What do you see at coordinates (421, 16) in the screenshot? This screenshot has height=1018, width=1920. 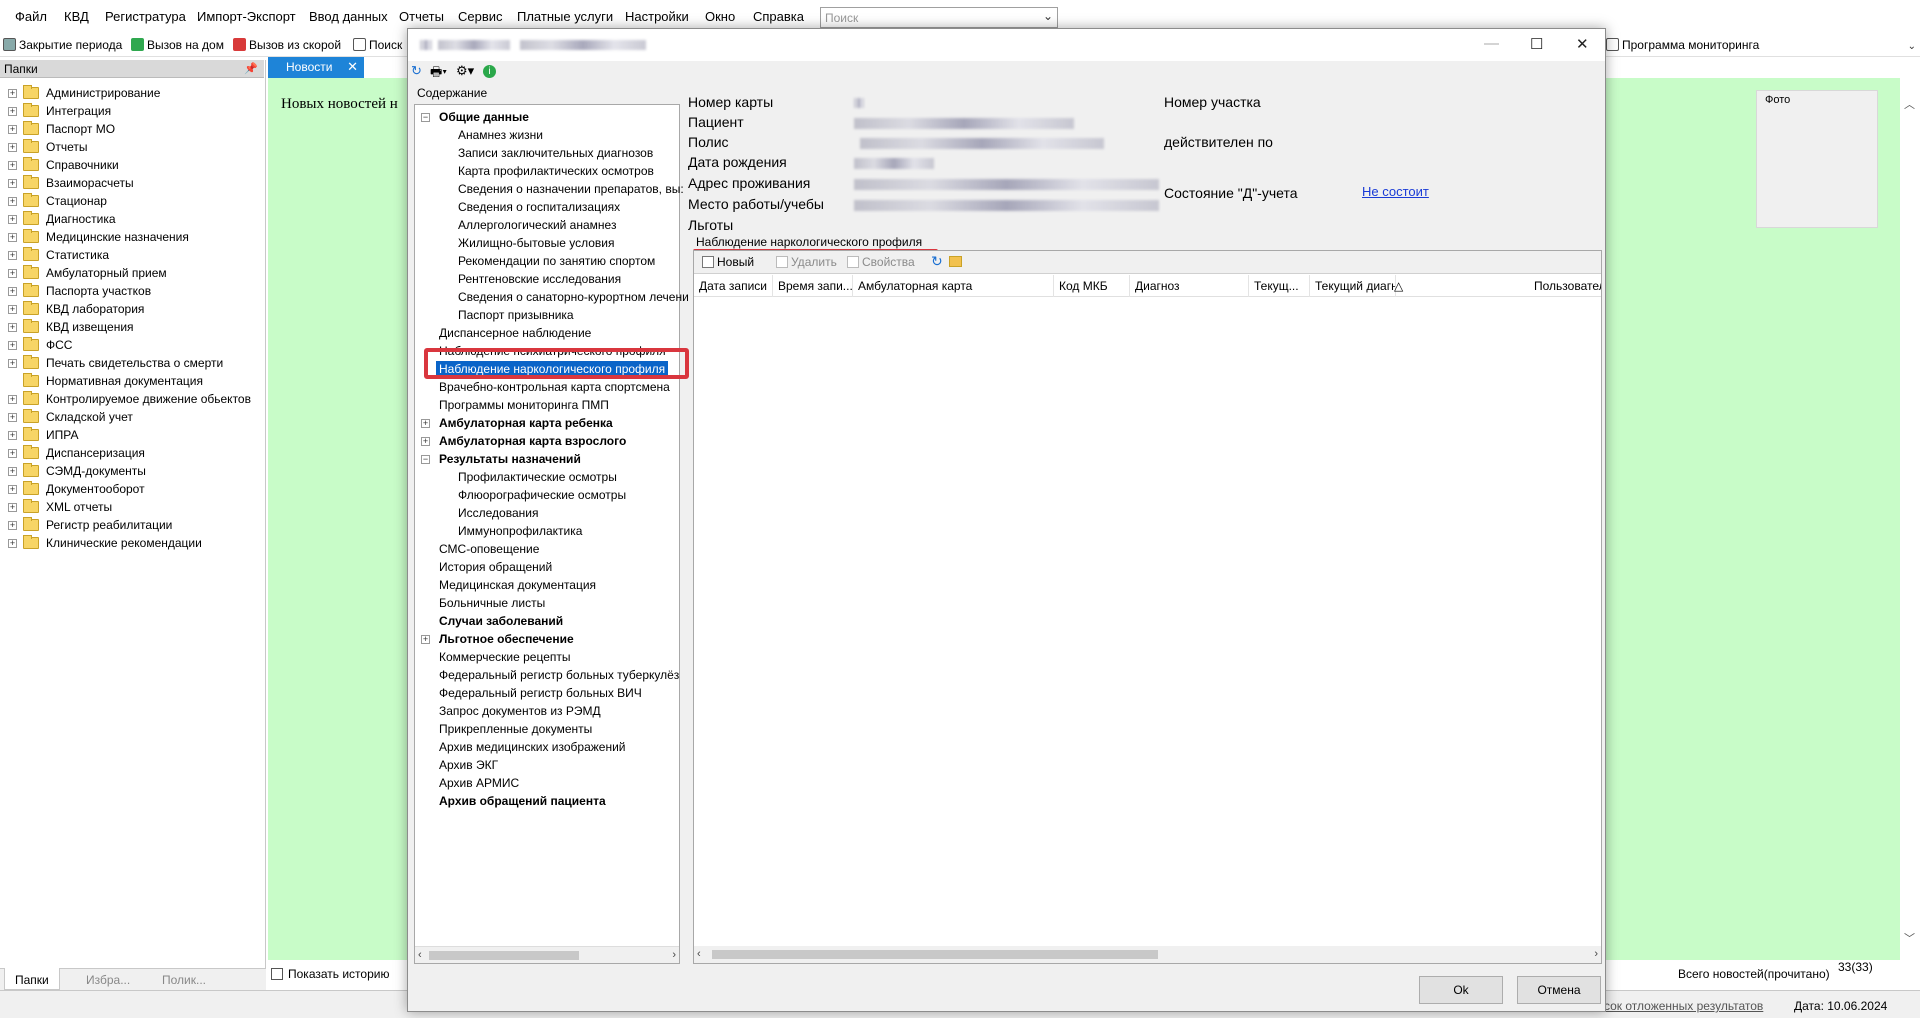 I see `menu-reports: Отчеты` at bounding box center [421, 16].